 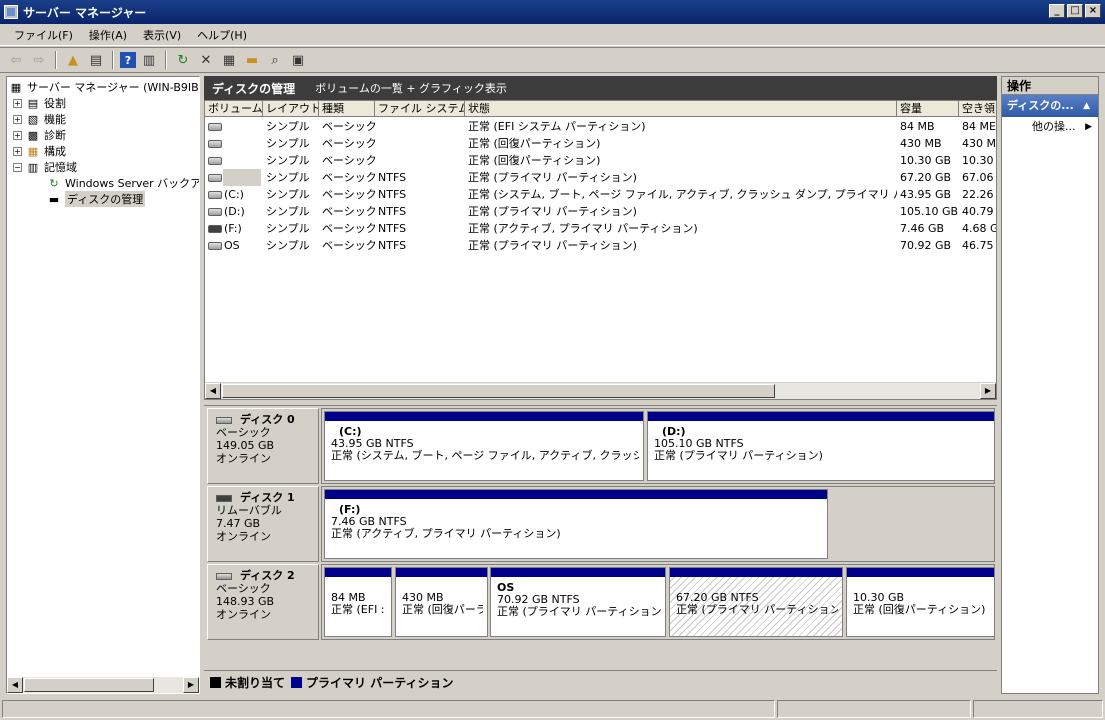 What do you see at coordinates (1057, 11) in the screenshot?
I see `minimize-button: _` at bounding box center [1057, 11].